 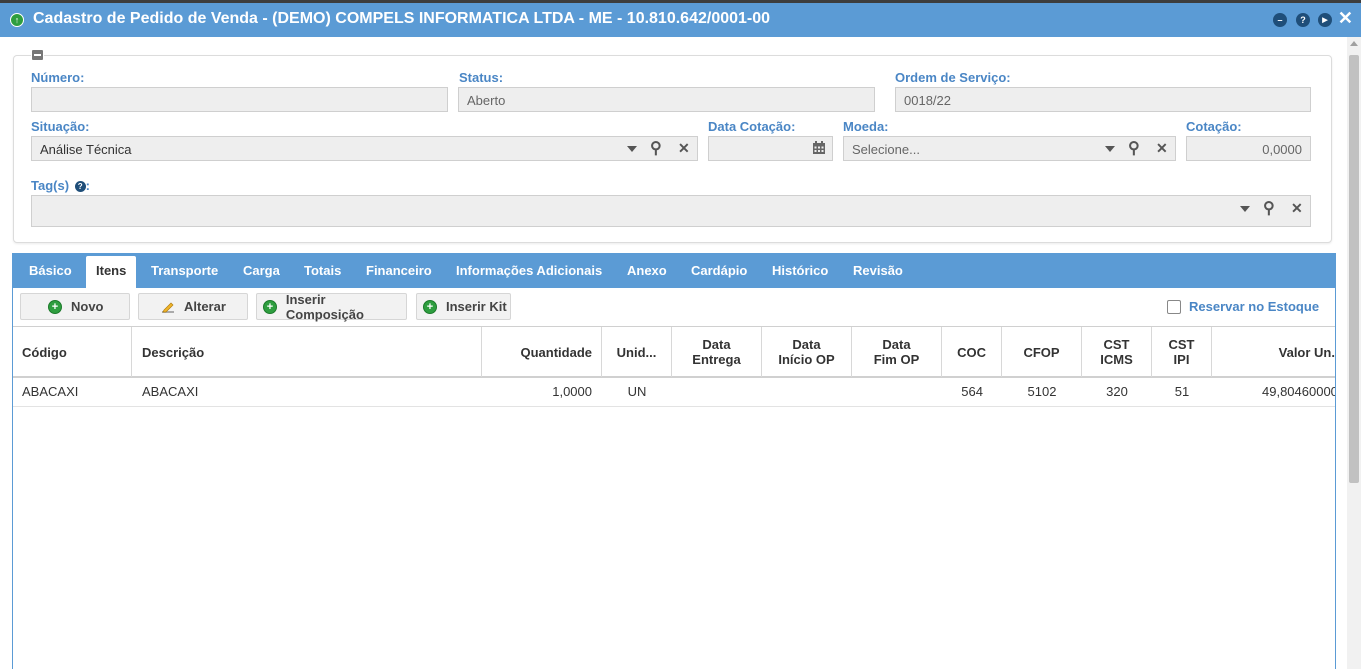 What do you see at coordinates (632, 149) in the screenshot?
I see `situacao-dropdown-icon` at bounding box center [632, 149].